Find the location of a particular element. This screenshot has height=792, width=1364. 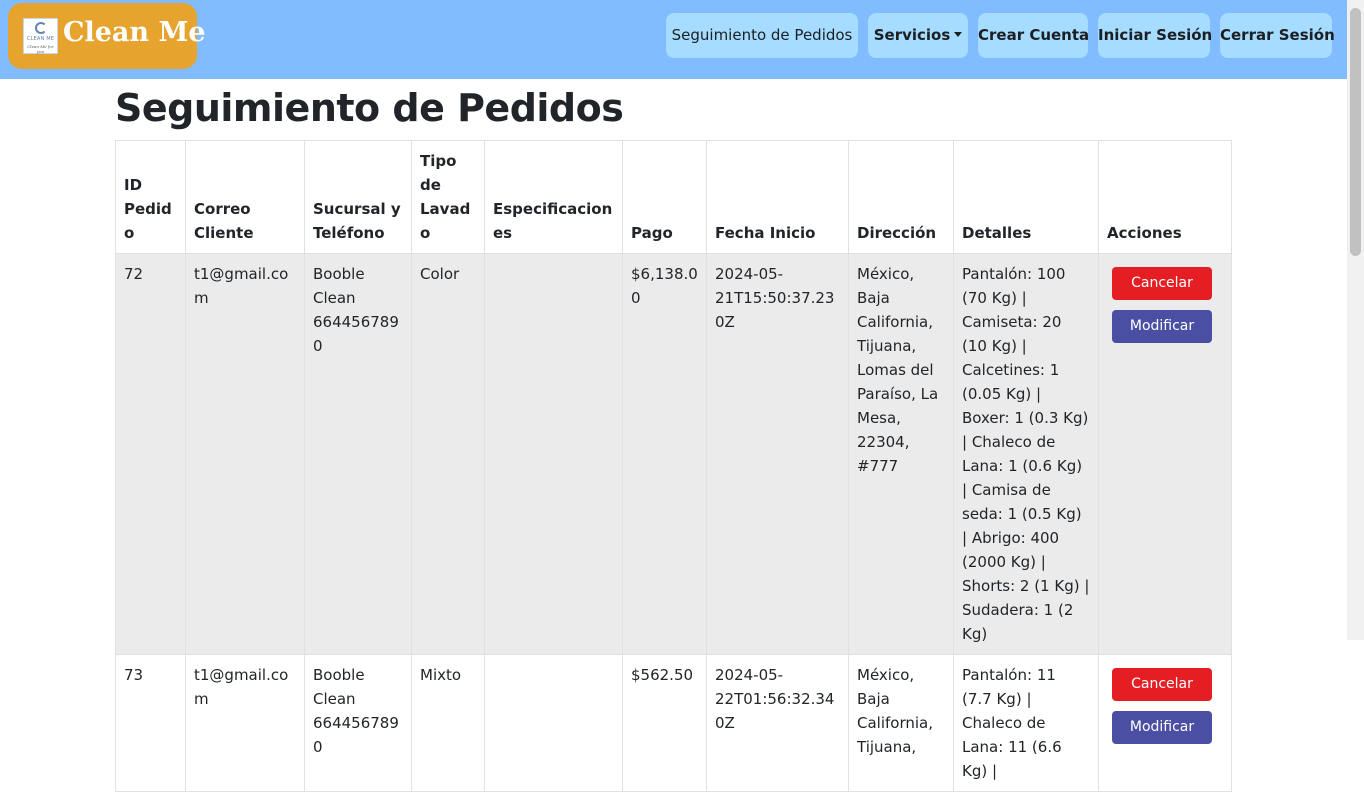

brand-logo-button: CLEAN ME Clean Me for you Clean Me is located at coordinates (107, 36).